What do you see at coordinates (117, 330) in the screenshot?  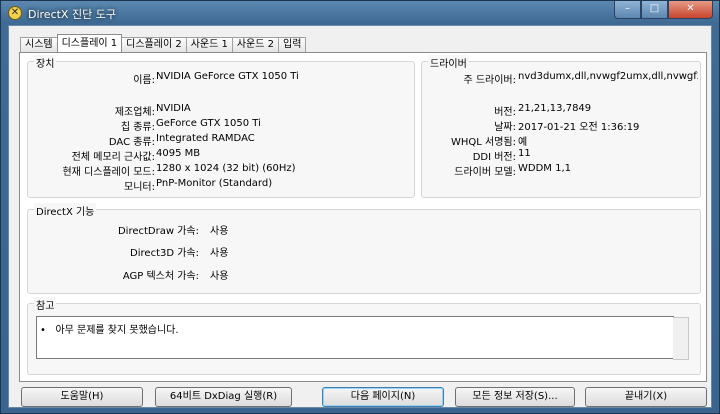 I see `notes-item-text: 아무 문제를 찾지 못했습니다.` at bounding box center [117, 330].